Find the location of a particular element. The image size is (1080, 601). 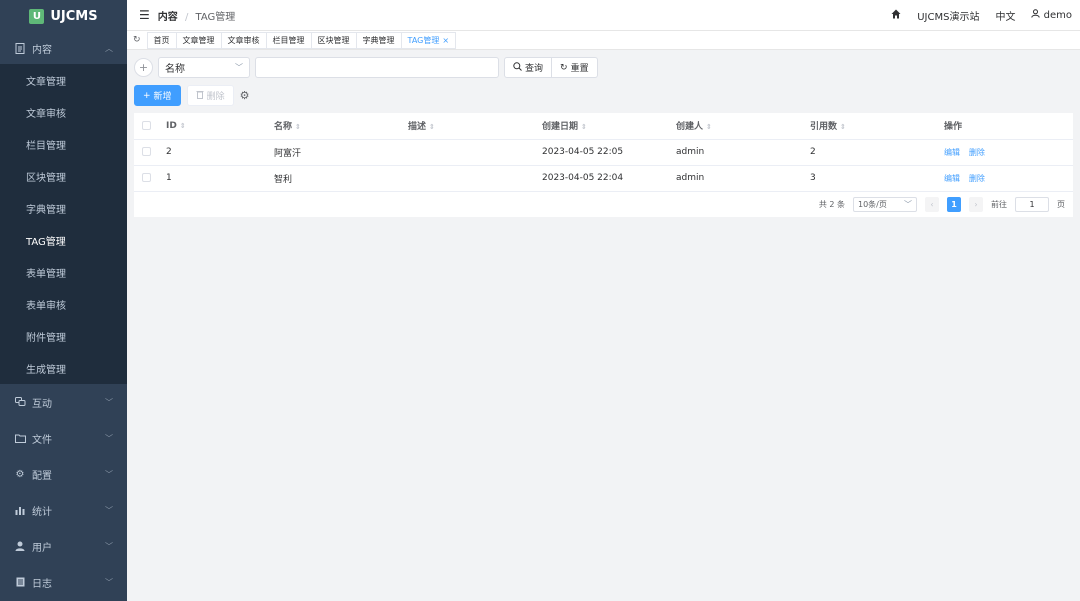

add-filter-button: + is located at coordinates (143, 67).